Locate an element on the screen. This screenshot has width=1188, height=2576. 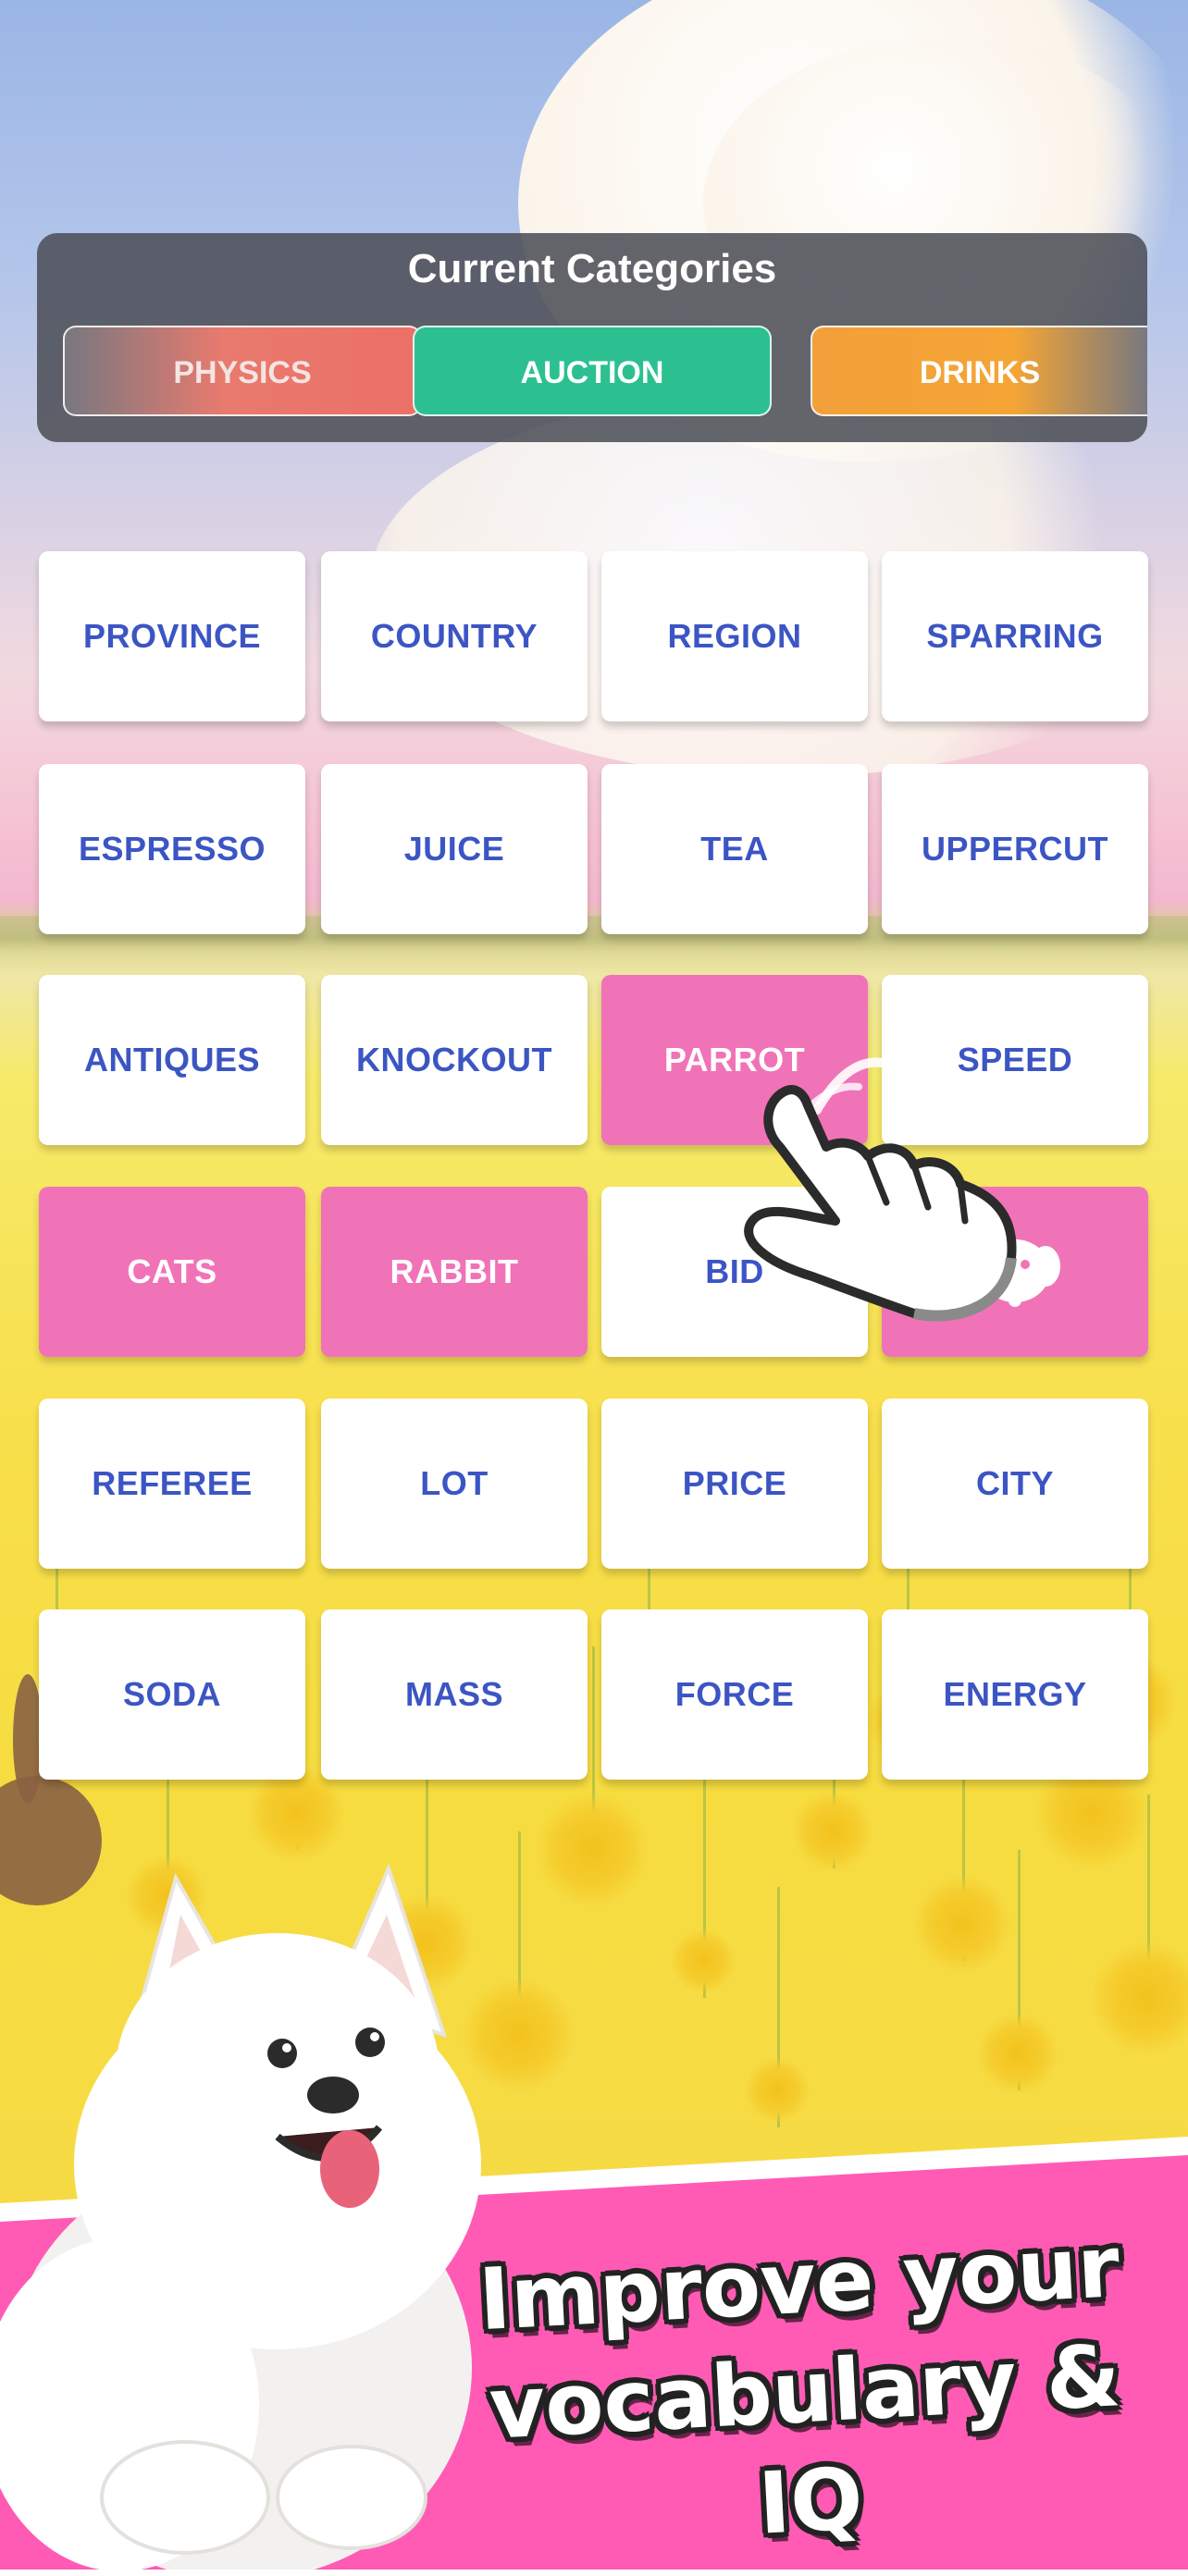
promo-headline: Improve your vocabulary & IQ is located at coordinates (804, 2392).